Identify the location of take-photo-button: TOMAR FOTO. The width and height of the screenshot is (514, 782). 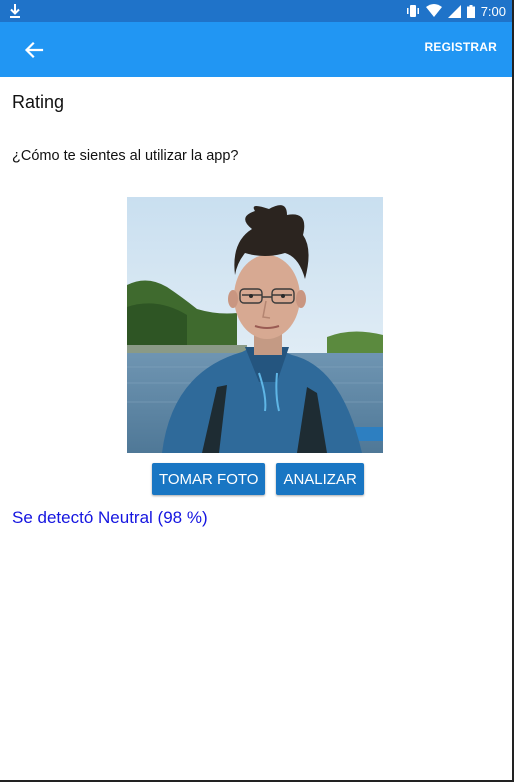
(209, 479).